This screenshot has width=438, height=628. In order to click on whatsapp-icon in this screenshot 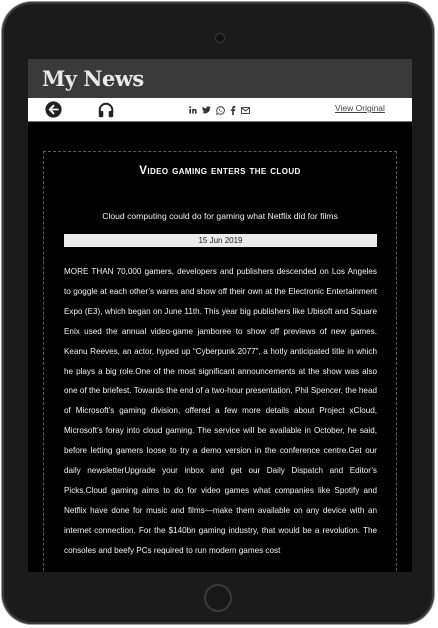, I will do `click(220, 110)`.